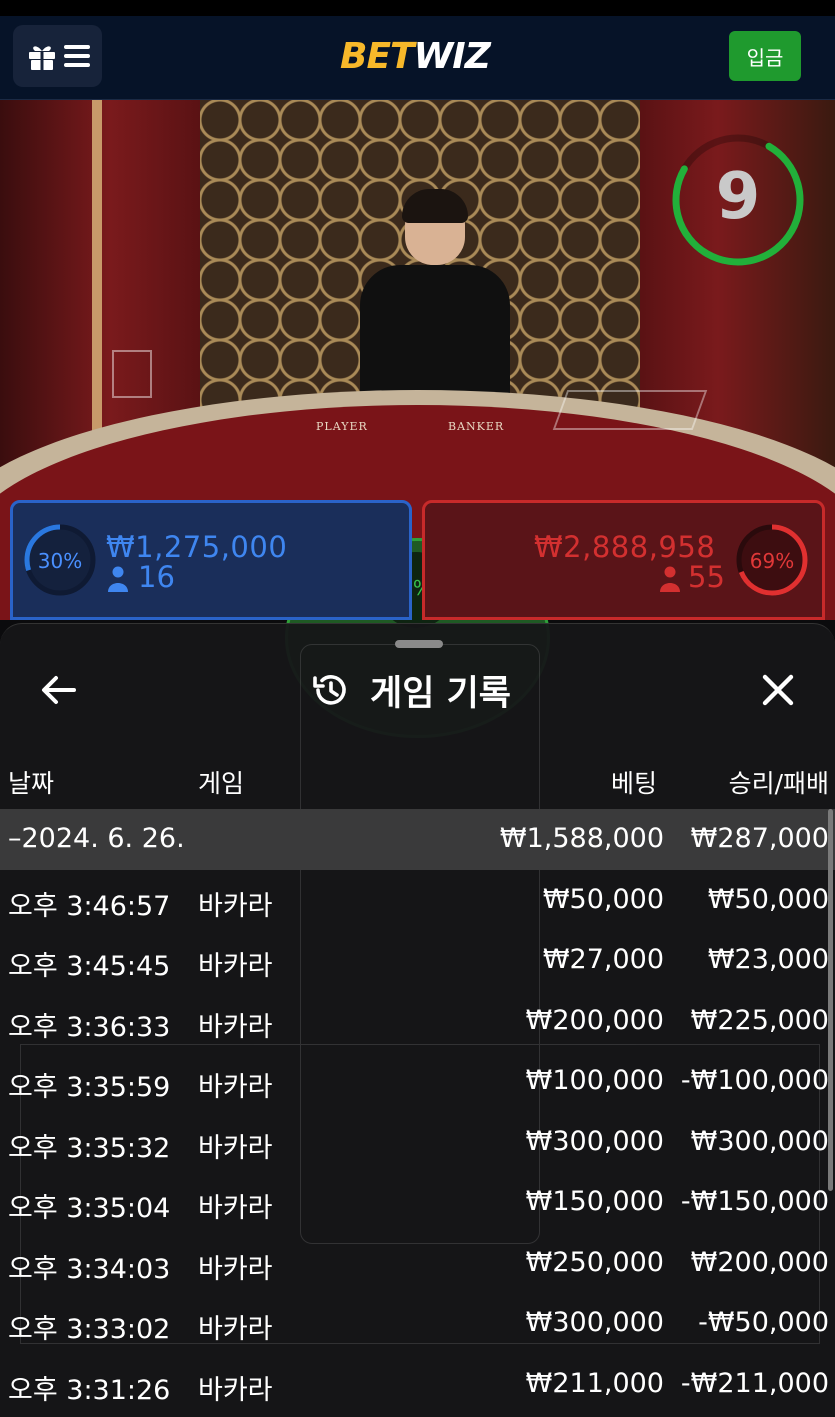 The image size is (835, 1417). Describe the element at coordinates (417, 8) in the screenshot. I see `status-bar` at that location.